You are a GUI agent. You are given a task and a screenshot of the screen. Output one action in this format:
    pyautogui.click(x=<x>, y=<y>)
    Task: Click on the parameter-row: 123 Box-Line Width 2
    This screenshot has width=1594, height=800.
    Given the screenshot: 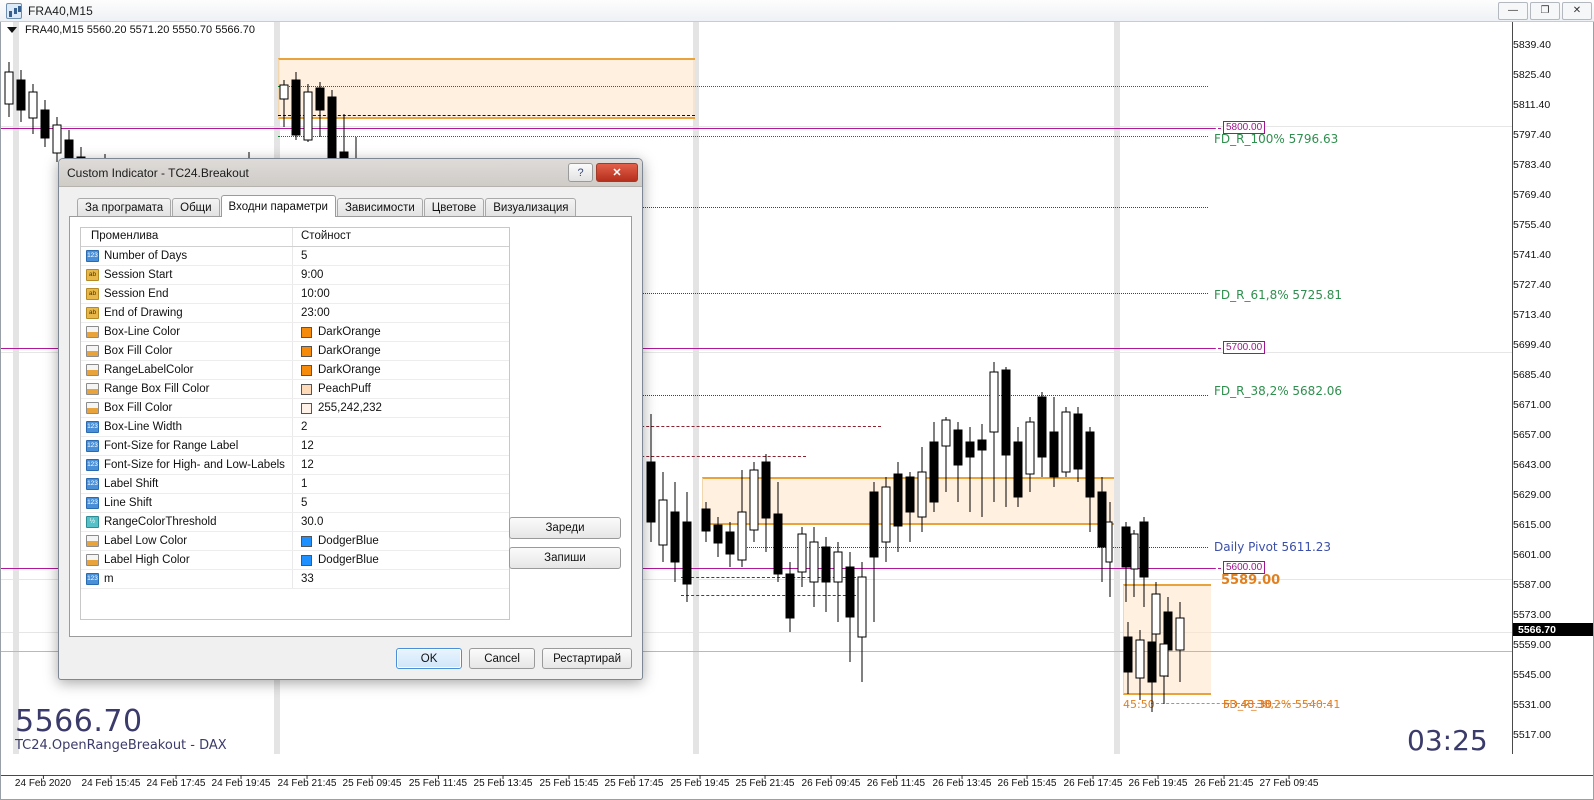 What is the action you would take?
    pyautogui.click(x=295, y=427)
    